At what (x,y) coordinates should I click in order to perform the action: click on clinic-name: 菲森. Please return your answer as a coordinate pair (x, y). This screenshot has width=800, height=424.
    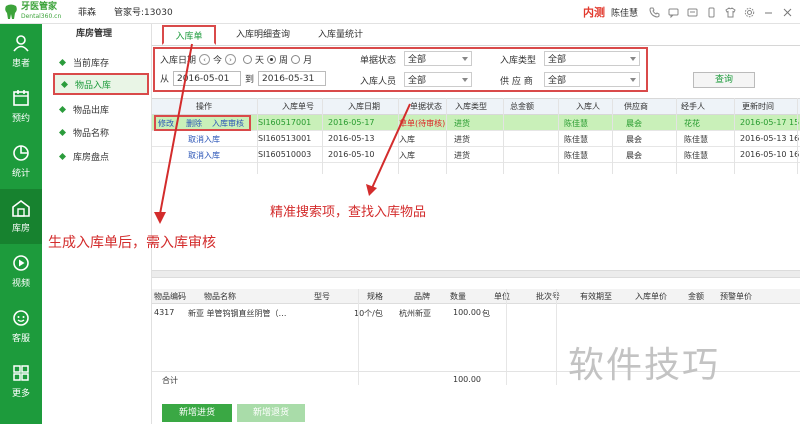
    Looking at the image, I should click on (87, 13).